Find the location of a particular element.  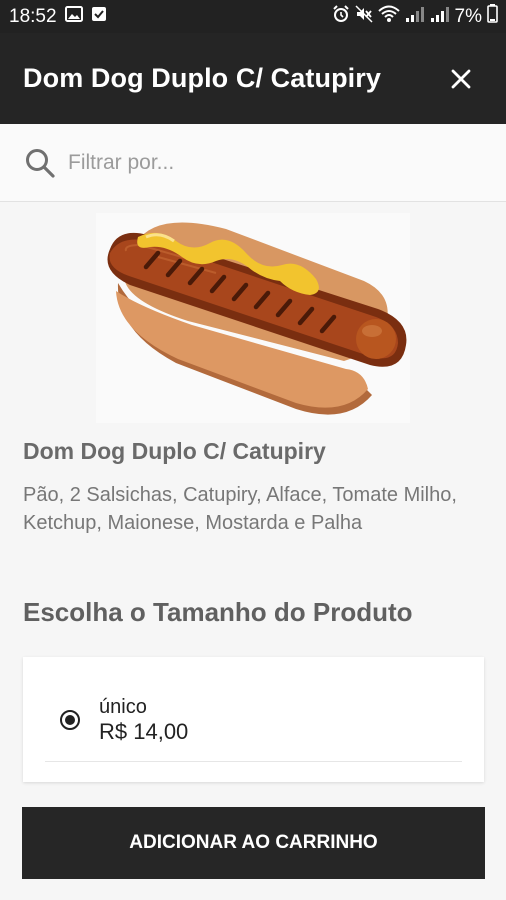

divider is located at coordinates (253, 761).